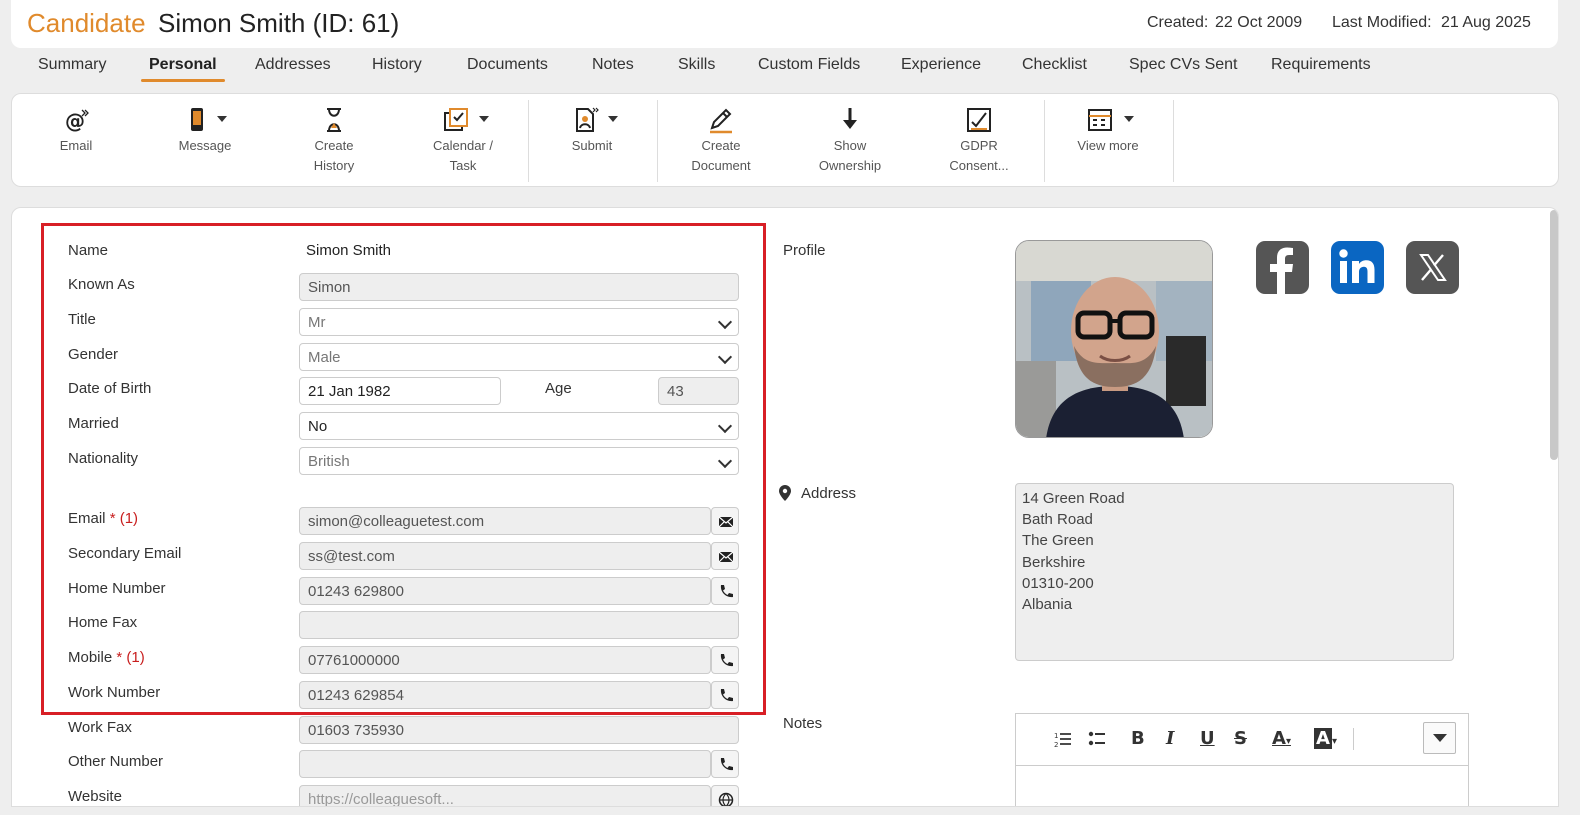  Describe the element at coordinates (1054, 65) in the screenshot. I see `tab-checklist: Checklist` at that location.